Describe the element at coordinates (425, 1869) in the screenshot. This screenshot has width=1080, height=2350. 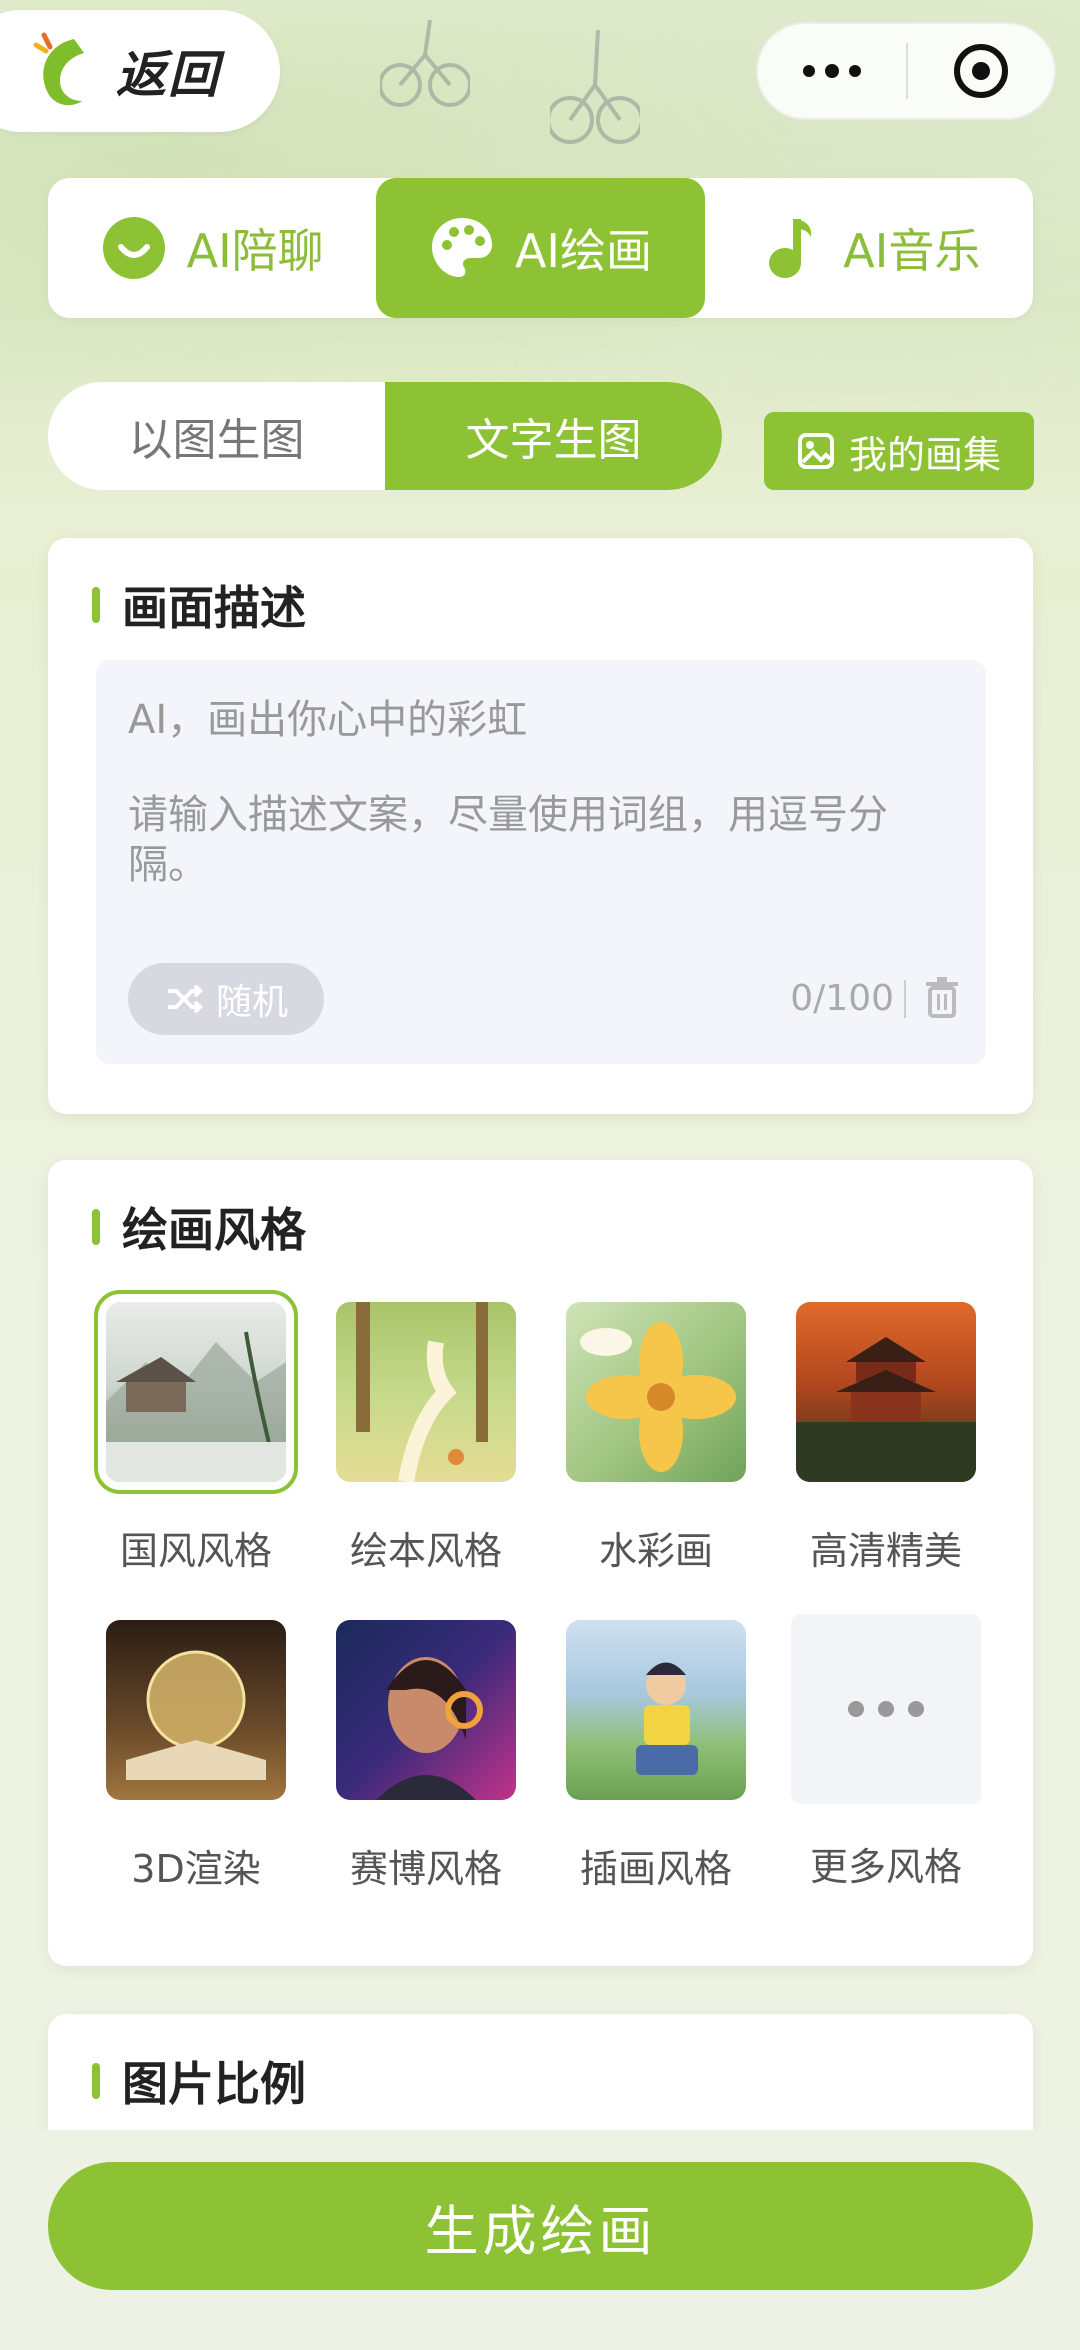
I see `style-label: 赛博风格` at that location.